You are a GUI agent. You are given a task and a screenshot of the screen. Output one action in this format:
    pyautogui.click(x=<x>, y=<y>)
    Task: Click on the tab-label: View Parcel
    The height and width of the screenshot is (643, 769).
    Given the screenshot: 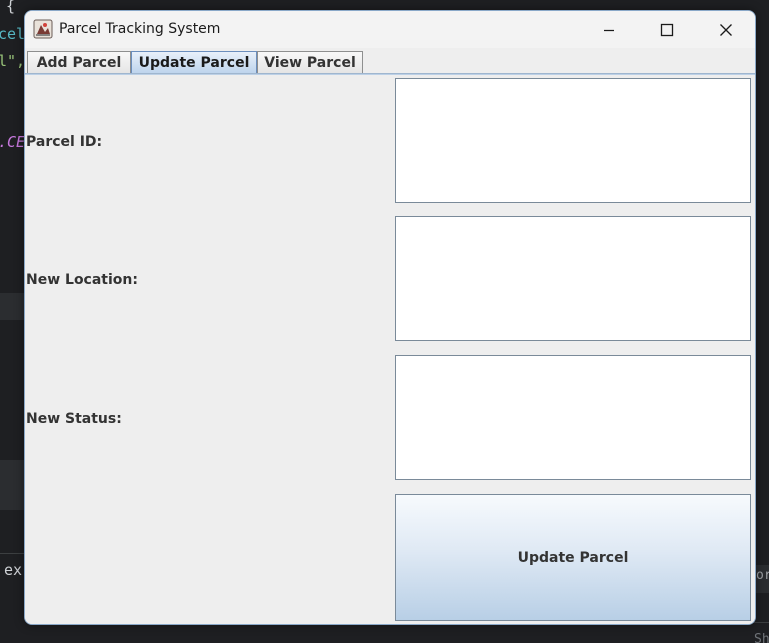 What is the action you would take?
    pyautogui.click(x=310, y=63)
    